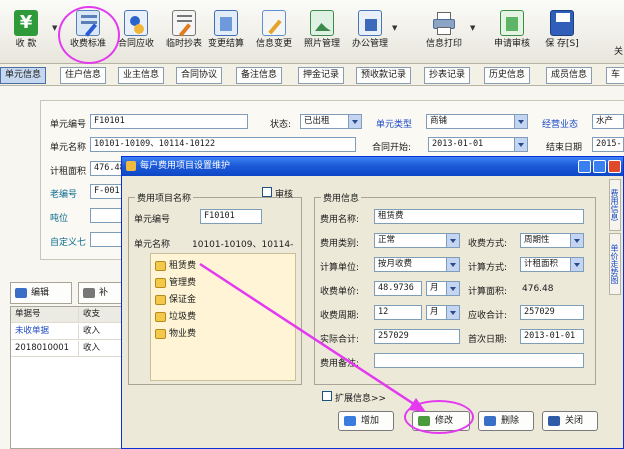 Image resolution: width=624 pixels, height=449 pixels. I want to click on annotation-arrow, so click(312, 337).